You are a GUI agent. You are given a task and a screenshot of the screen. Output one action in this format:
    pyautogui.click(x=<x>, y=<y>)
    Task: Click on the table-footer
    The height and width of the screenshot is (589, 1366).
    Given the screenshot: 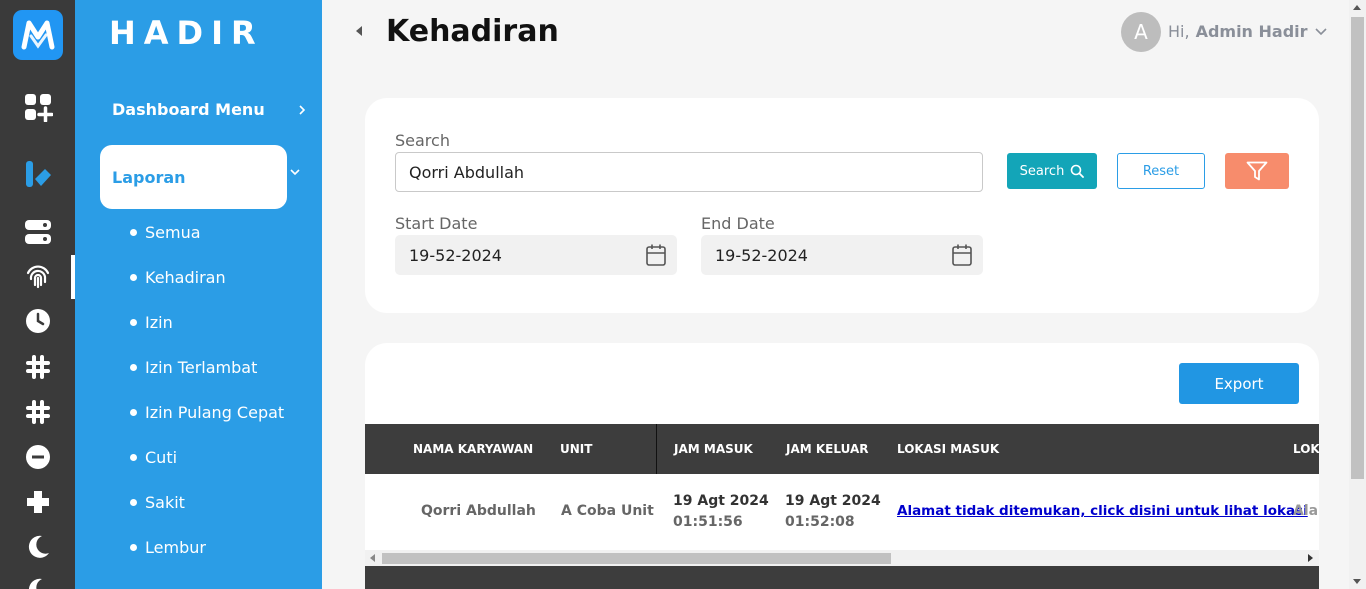 What is the action you would take?
    pyautogui.click(x=842, y=577)
    